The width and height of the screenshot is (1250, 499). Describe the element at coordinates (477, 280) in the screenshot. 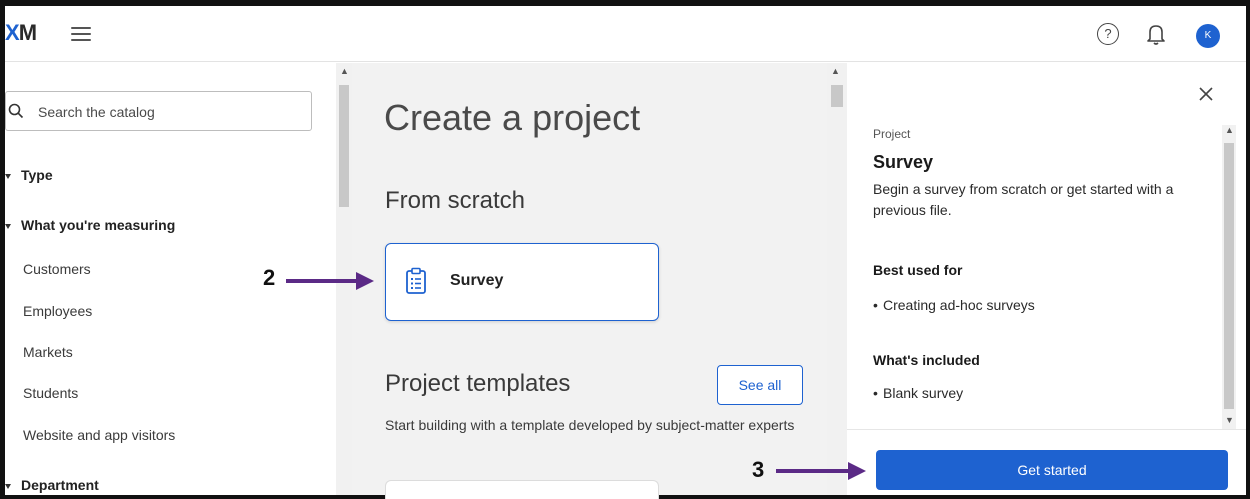

I see `survey-card-label: Survey` at that location.